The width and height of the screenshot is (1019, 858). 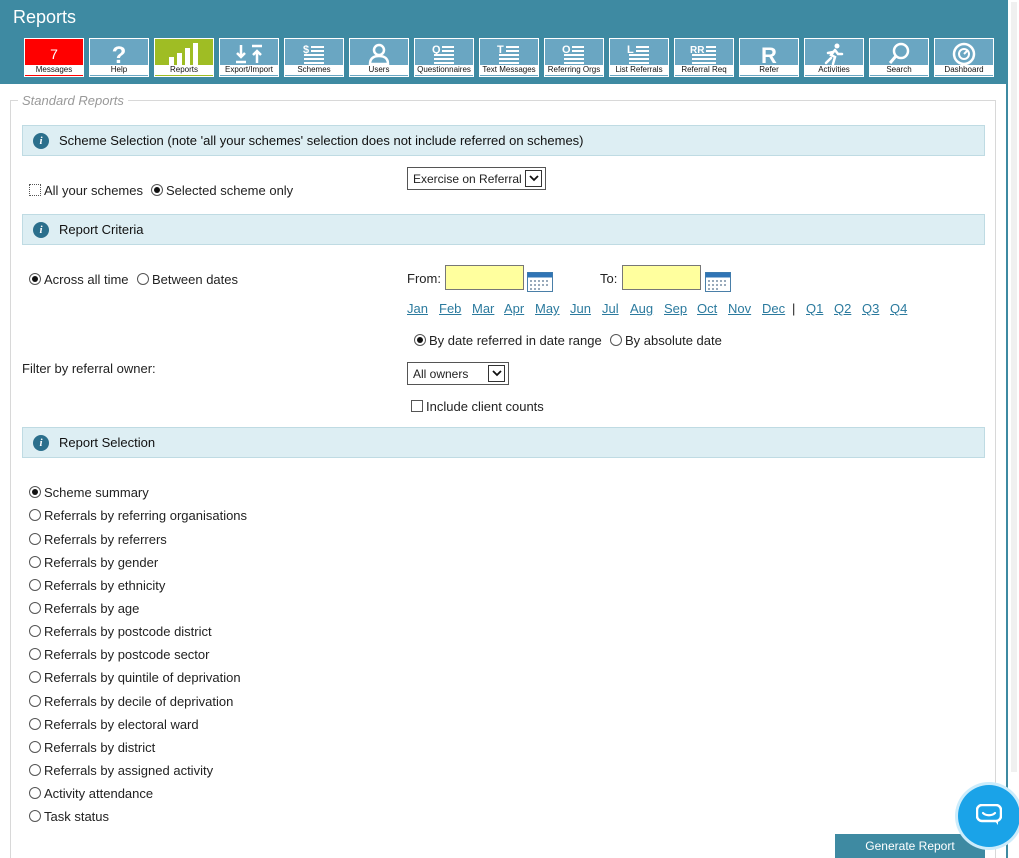 I want to click on scrollbar, so click(x=1013, y=429).